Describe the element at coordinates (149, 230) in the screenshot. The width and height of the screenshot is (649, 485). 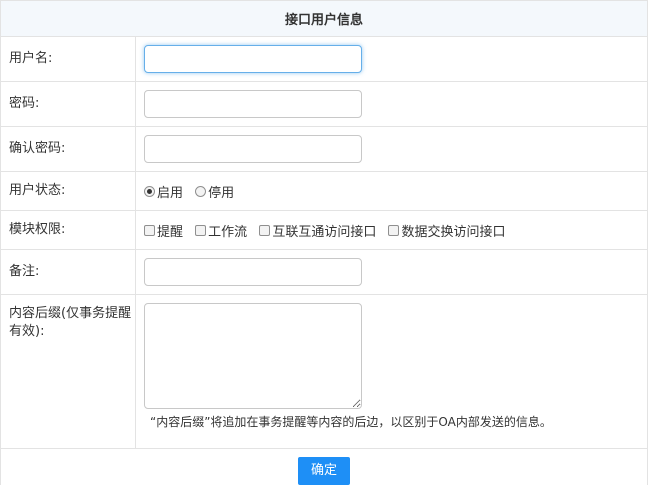
I see `module-remind-checkbox` at that location.